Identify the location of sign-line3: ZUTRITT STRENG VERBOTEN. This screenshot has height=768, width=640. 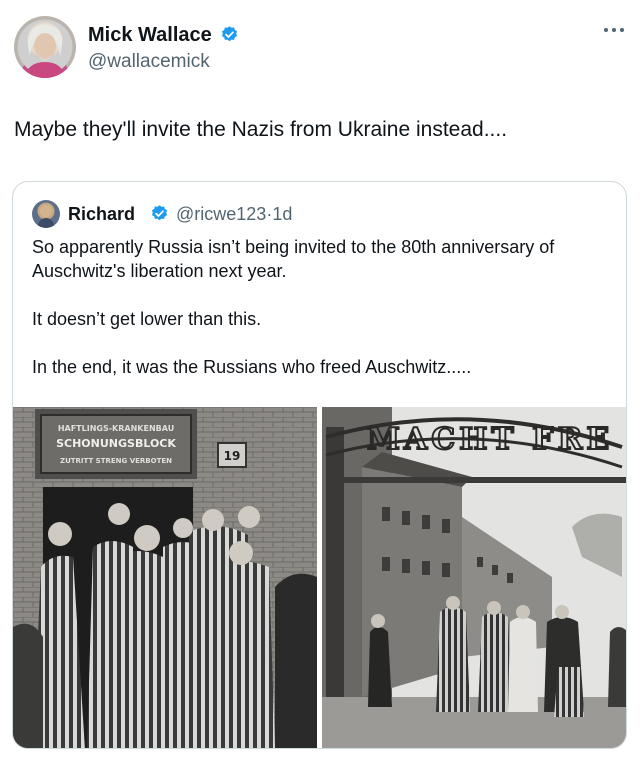
(116, 461).